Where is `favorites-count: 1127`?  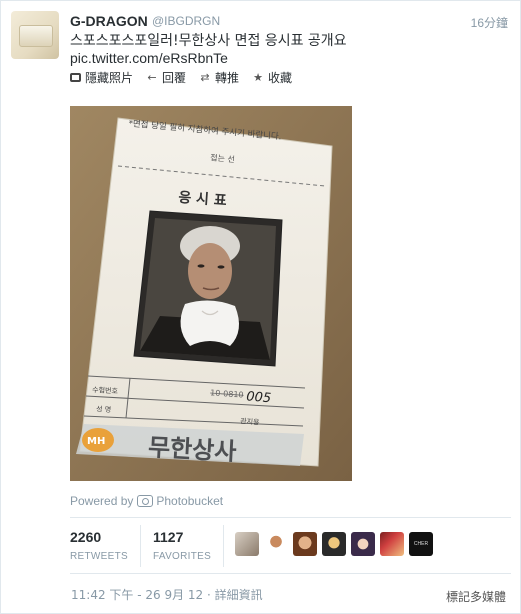
favorites-count: 1127 is located at coordinates (168, 537).